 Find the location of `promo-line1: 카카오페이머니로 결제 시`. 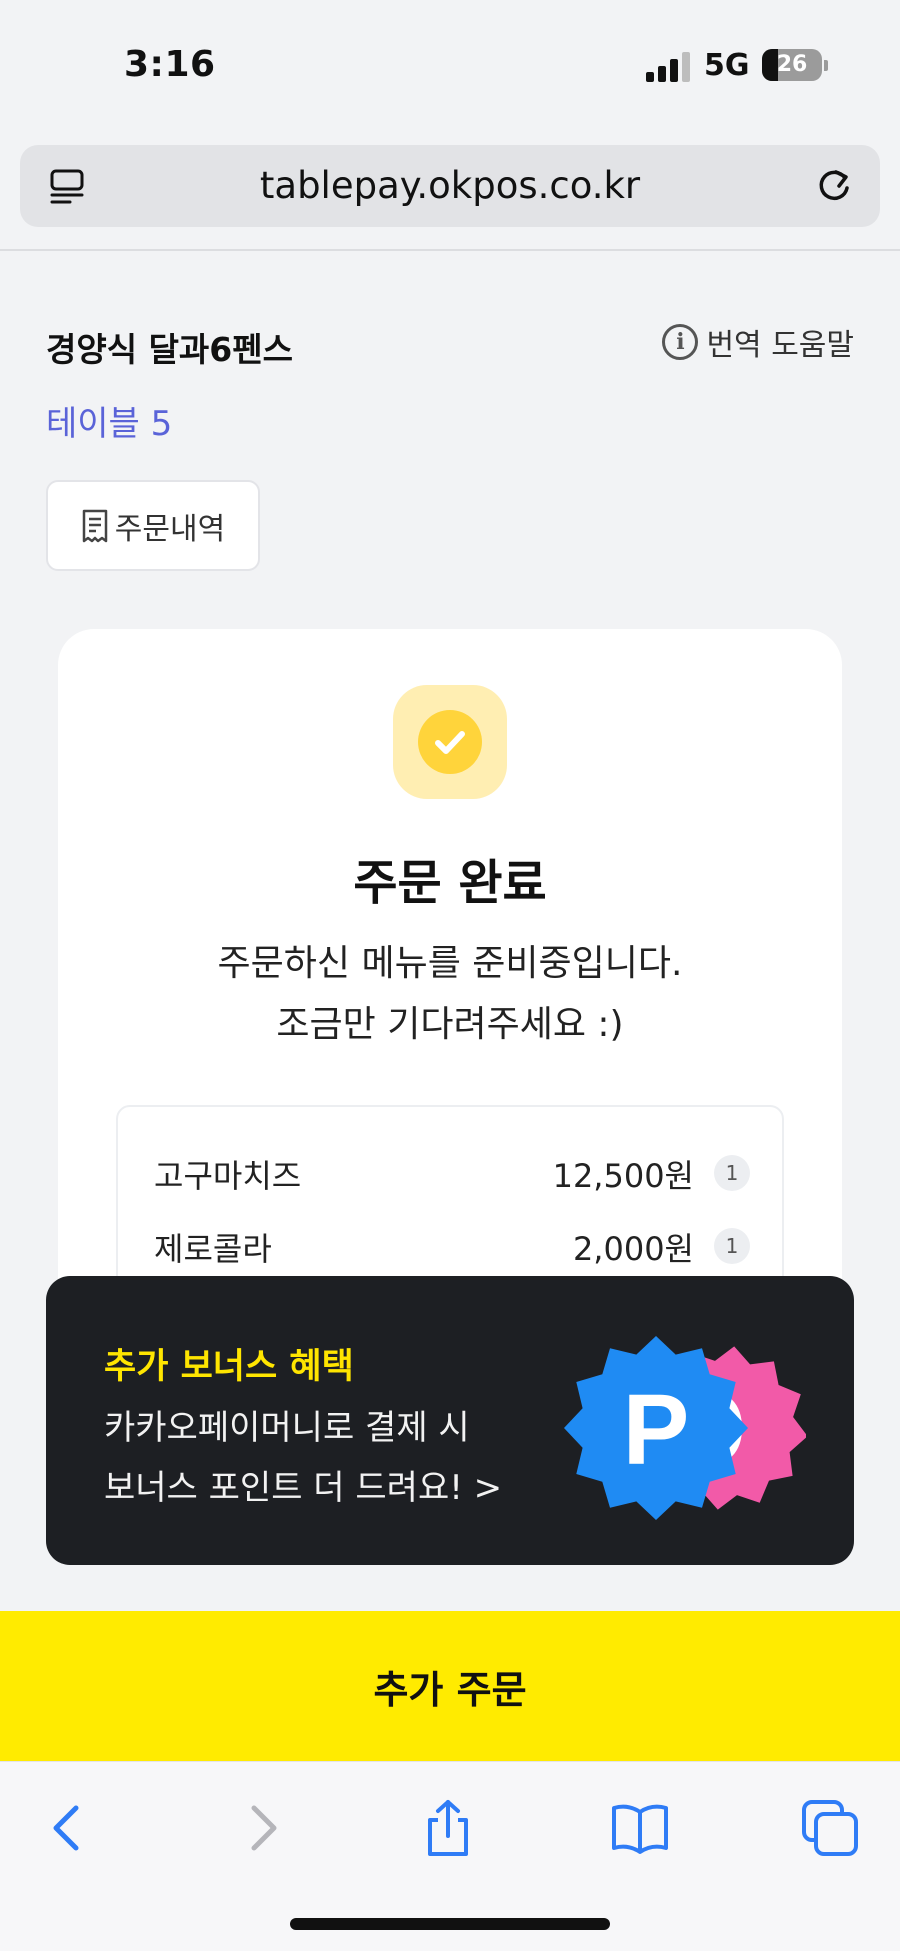

promo-line1: 카카오페이머니로 결제 시 is located at coordinates (287, 1428).